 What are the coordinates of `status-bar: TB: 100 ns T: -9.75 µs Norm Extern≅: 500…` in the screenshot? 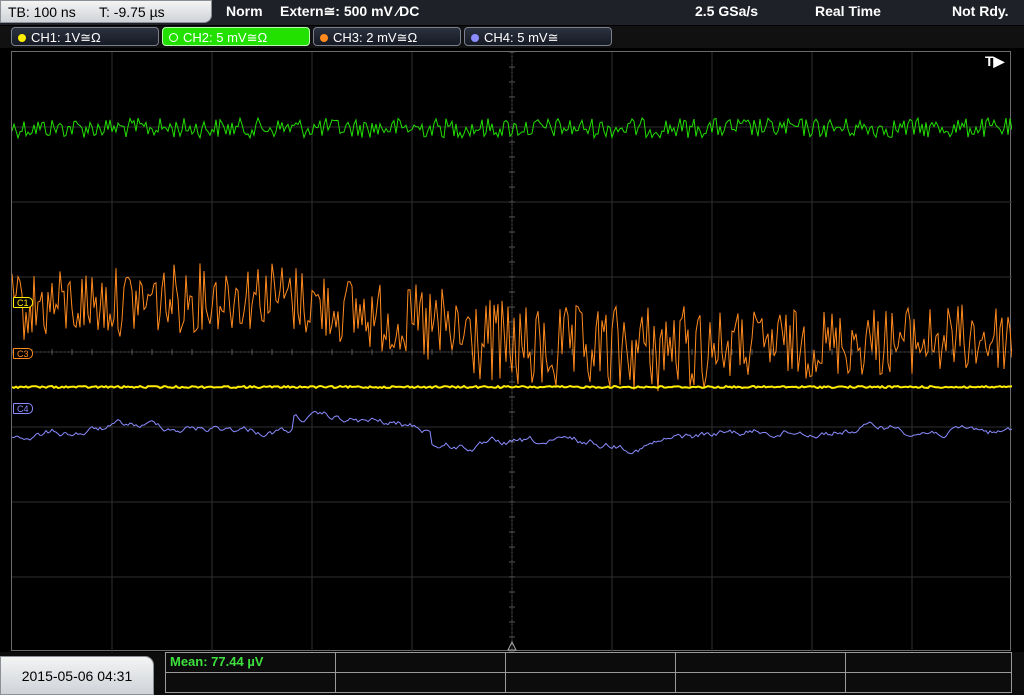 It's located at (512, 12).